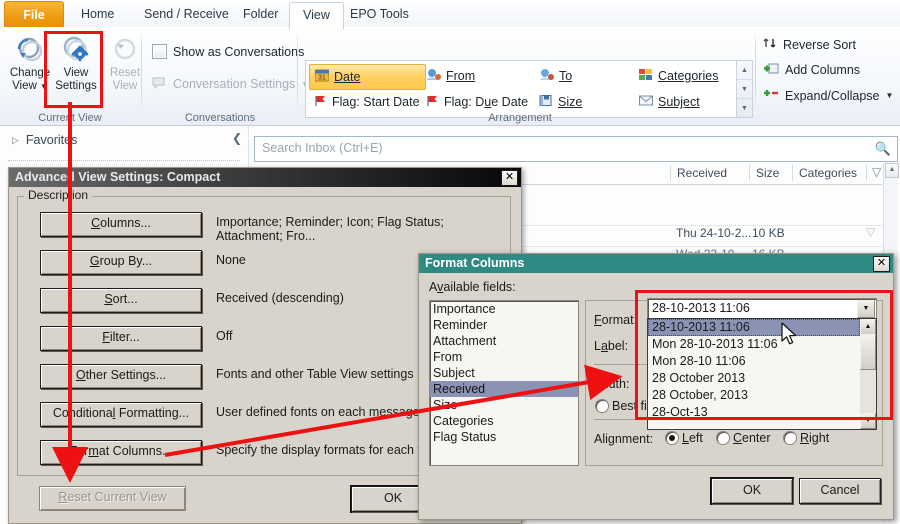 Image resolution: width=900 pixels, height=524 pixels. I want to click on expand-collapse-icon, so click(771, 95).